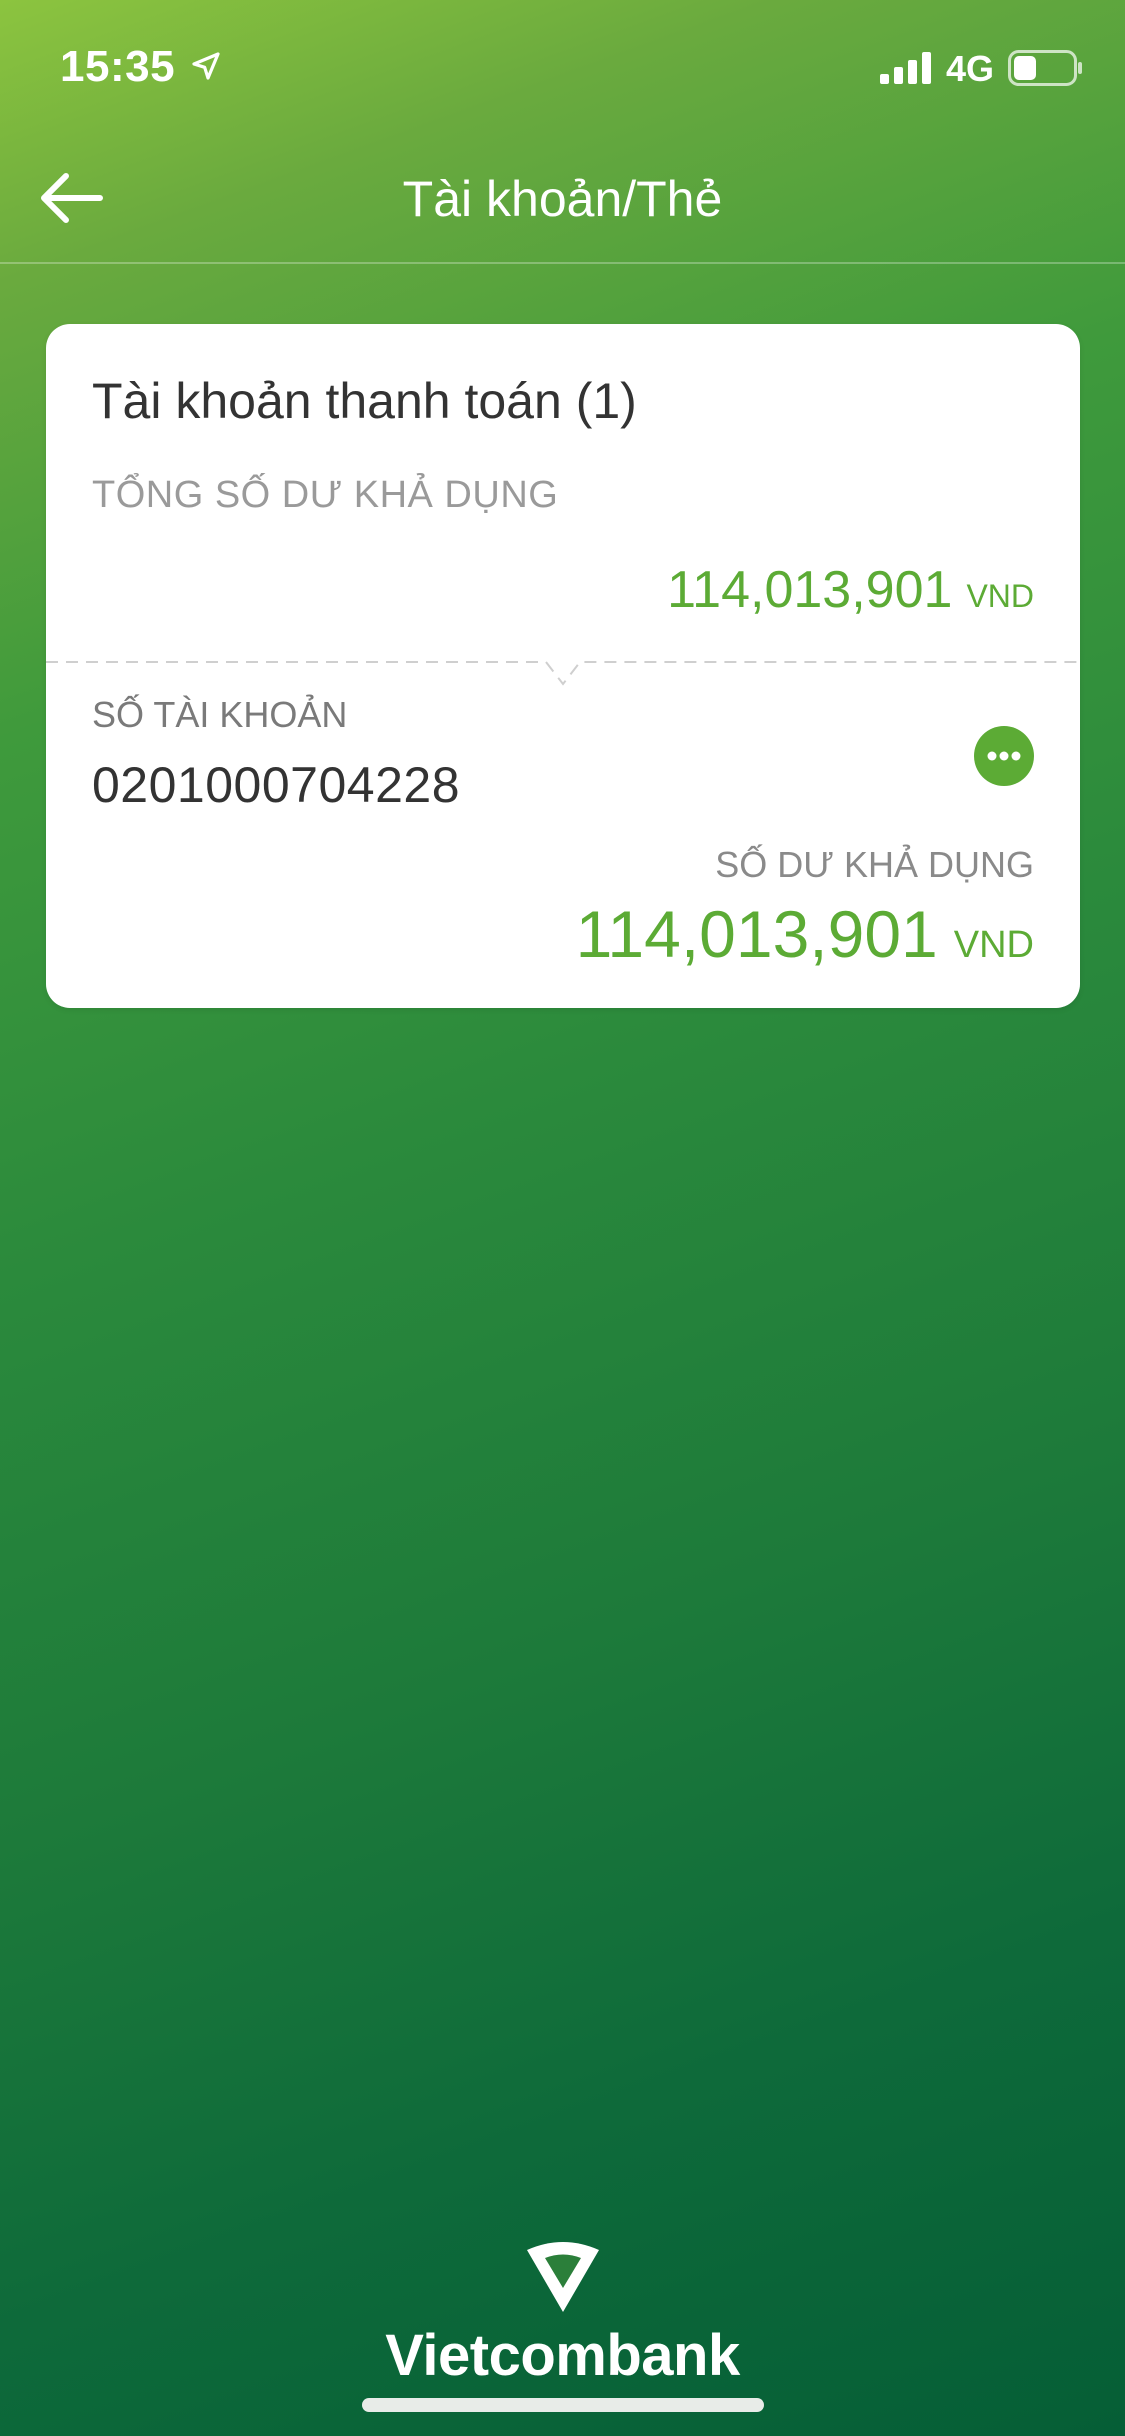 The image size is (1125, 2436). Describe the element at coordinates (563, 673) in the screenshot. I see `dashed-divider` at that location.